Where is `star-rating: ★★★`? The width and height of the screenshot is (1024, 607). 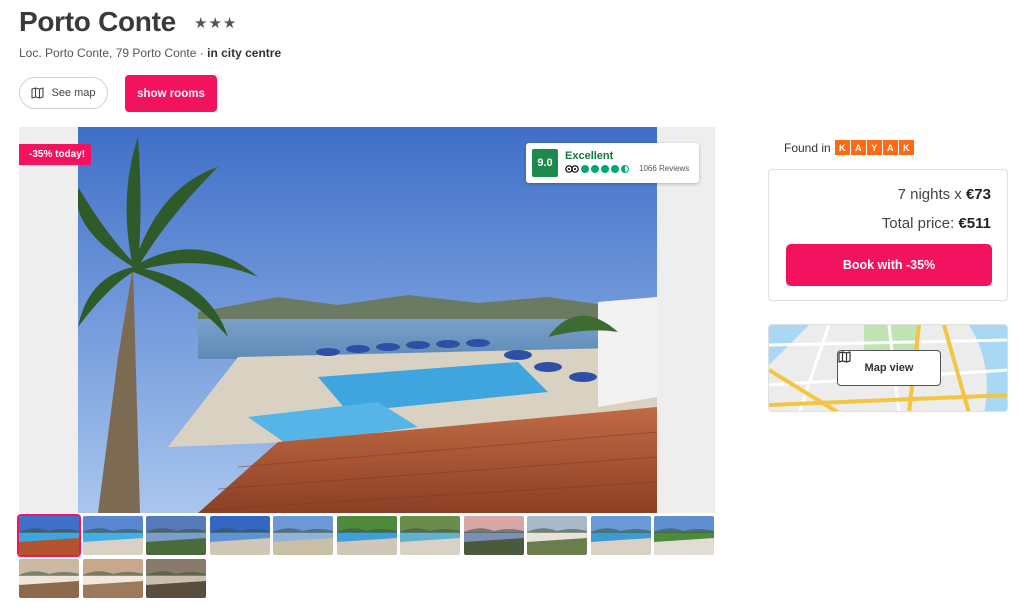
star-rating: ★★★ is located at coordinates (216, 23).